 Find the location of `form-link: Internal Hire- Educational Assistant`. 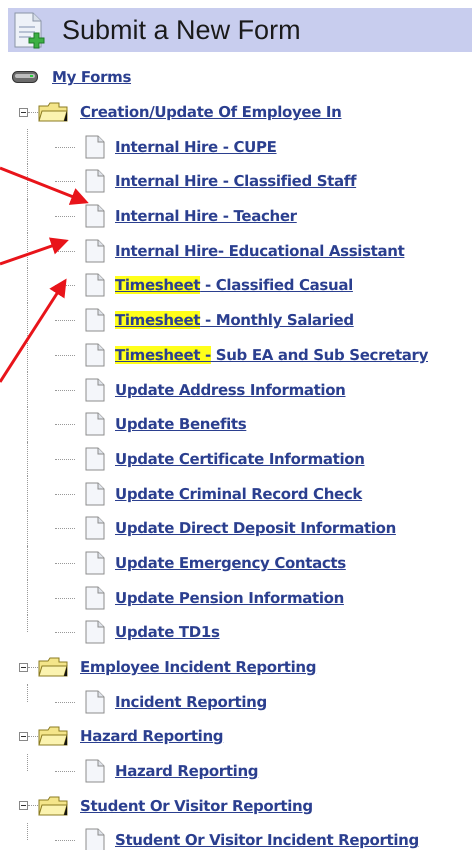

form-link: Internal Hire- Educational Assistant is located at coordinates (259, 251).